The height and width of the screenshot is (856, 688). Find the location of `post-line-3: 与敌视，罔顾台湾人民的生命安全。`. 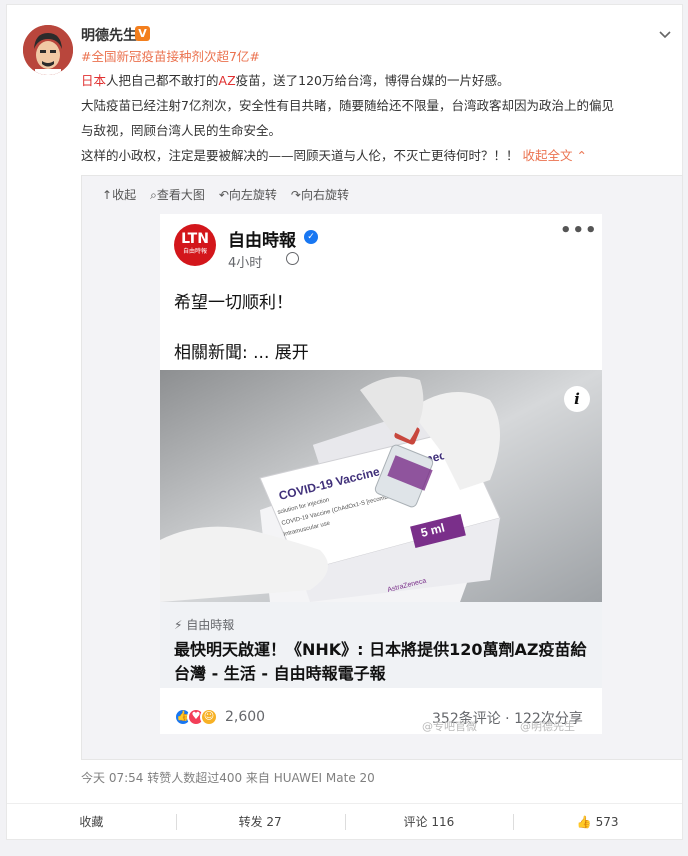

post-line-3: 与敌视，罔顾台湾人民的生命安全。 is located at coordinates (181, 130).